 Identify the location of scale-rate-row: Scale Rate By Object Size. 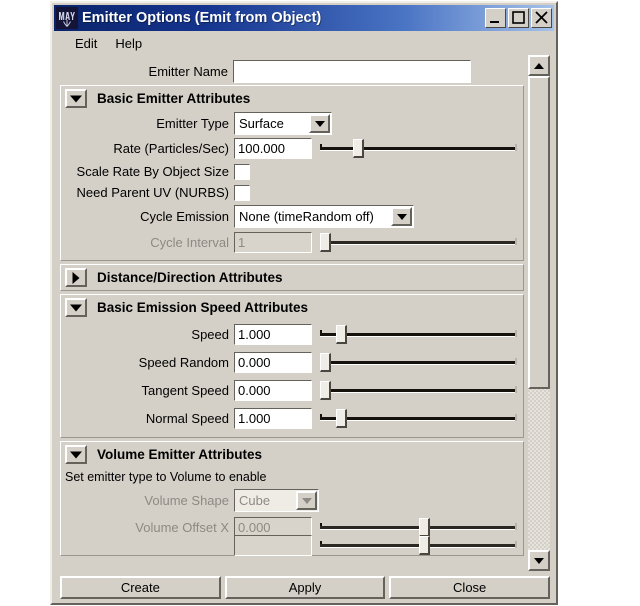
(292, 171).